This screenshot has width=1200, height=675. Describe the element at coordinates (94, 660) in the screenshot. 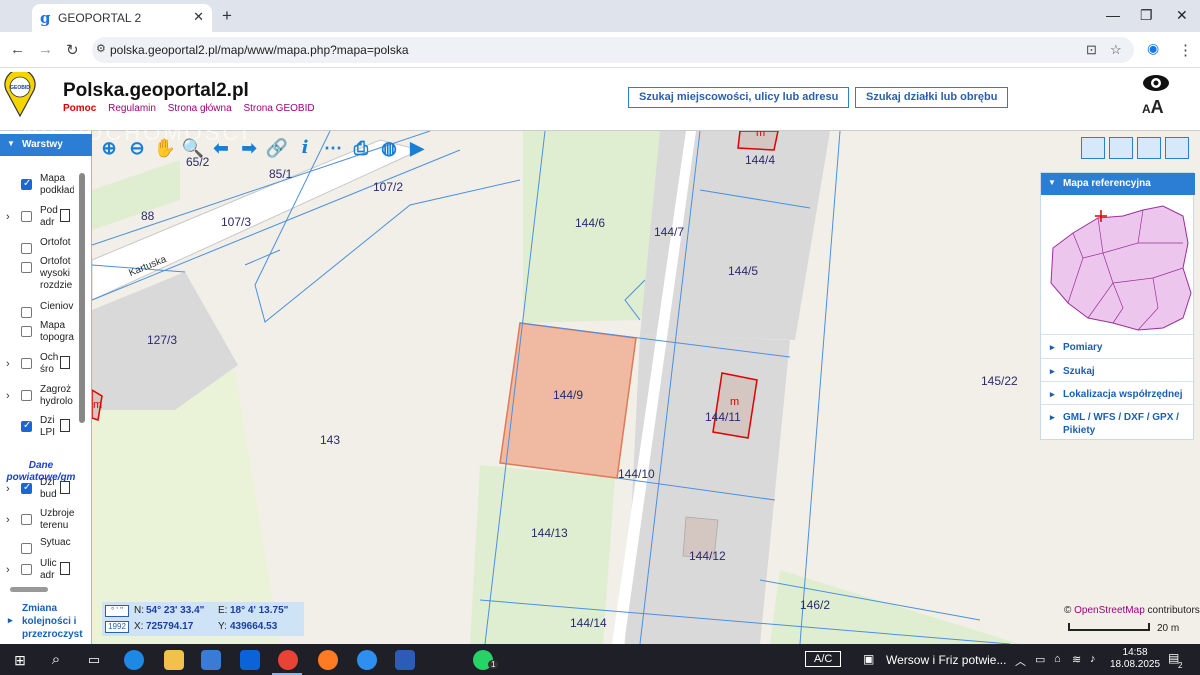

I see `task-view-icon: ▭` at that location.